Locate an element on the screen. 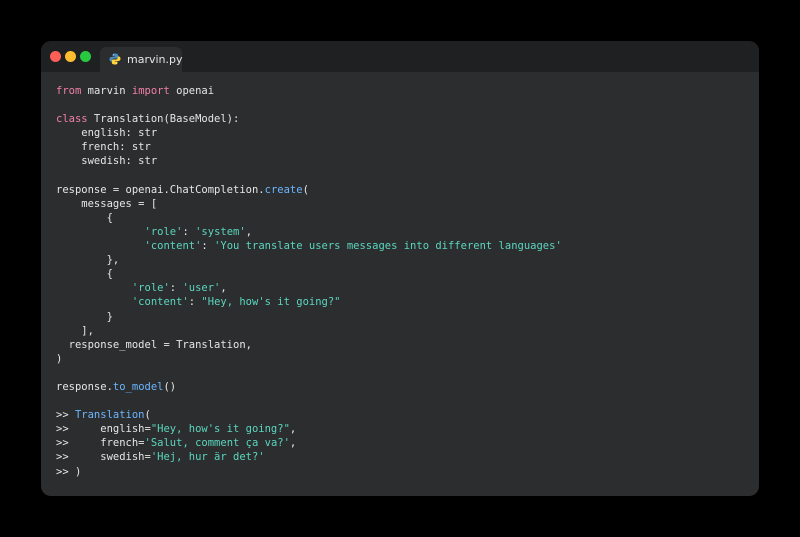 This screenshot has width=800, height=537. code-line: response_model = Translation, is located at coordinates (309, 345).